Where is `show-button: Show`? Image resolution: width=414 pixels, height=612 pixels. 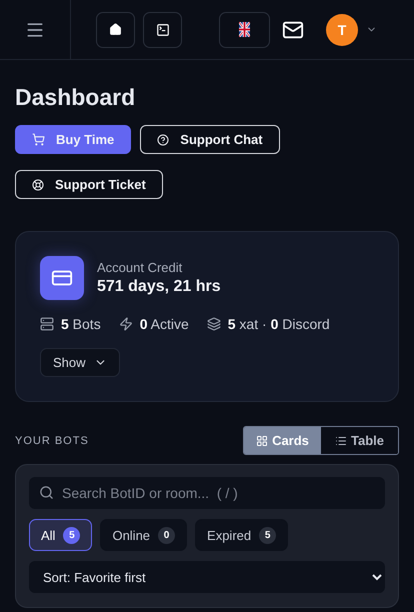
show-button: Show is located at coordinates (80, 362).